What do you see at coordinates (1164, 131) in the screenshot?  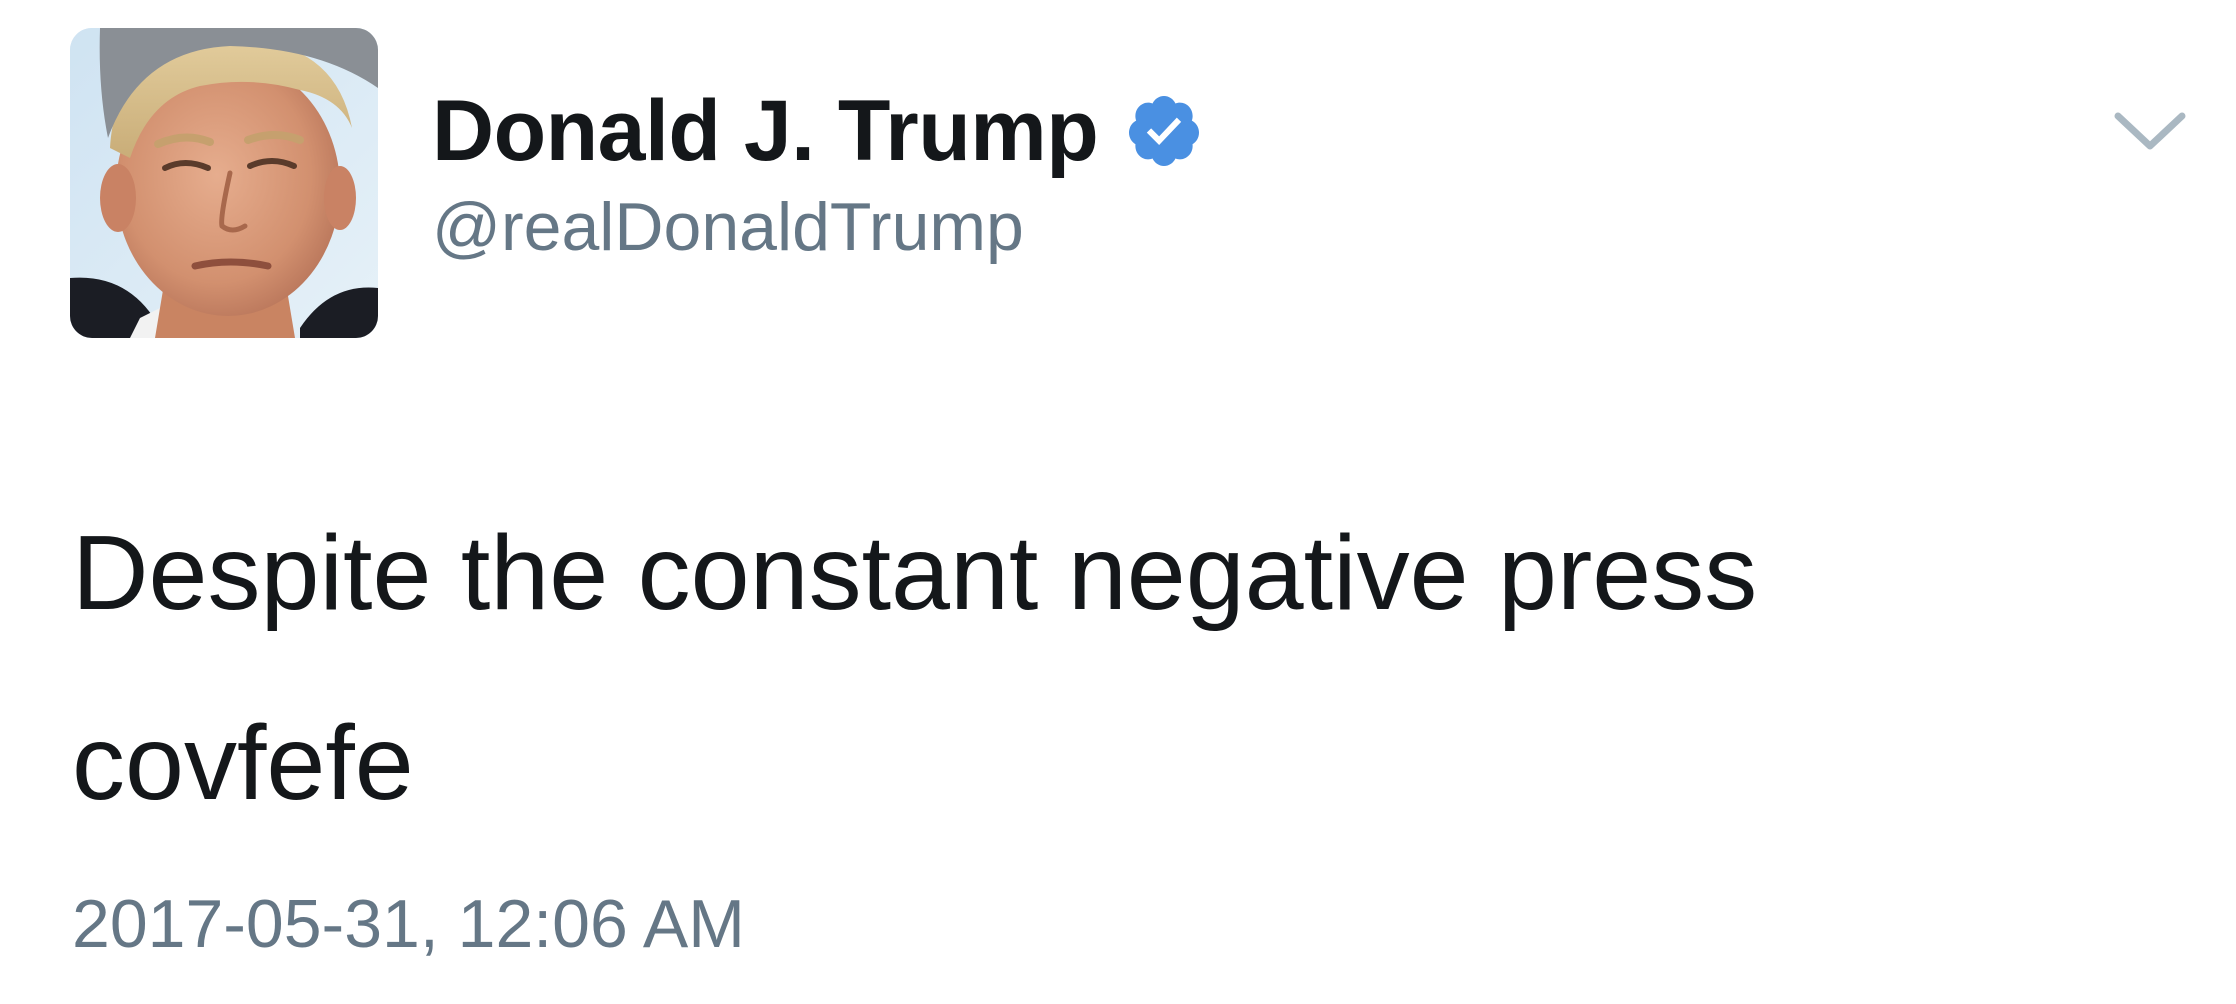 I see `verified-badge-icon` at bounding box center [1164, 131].